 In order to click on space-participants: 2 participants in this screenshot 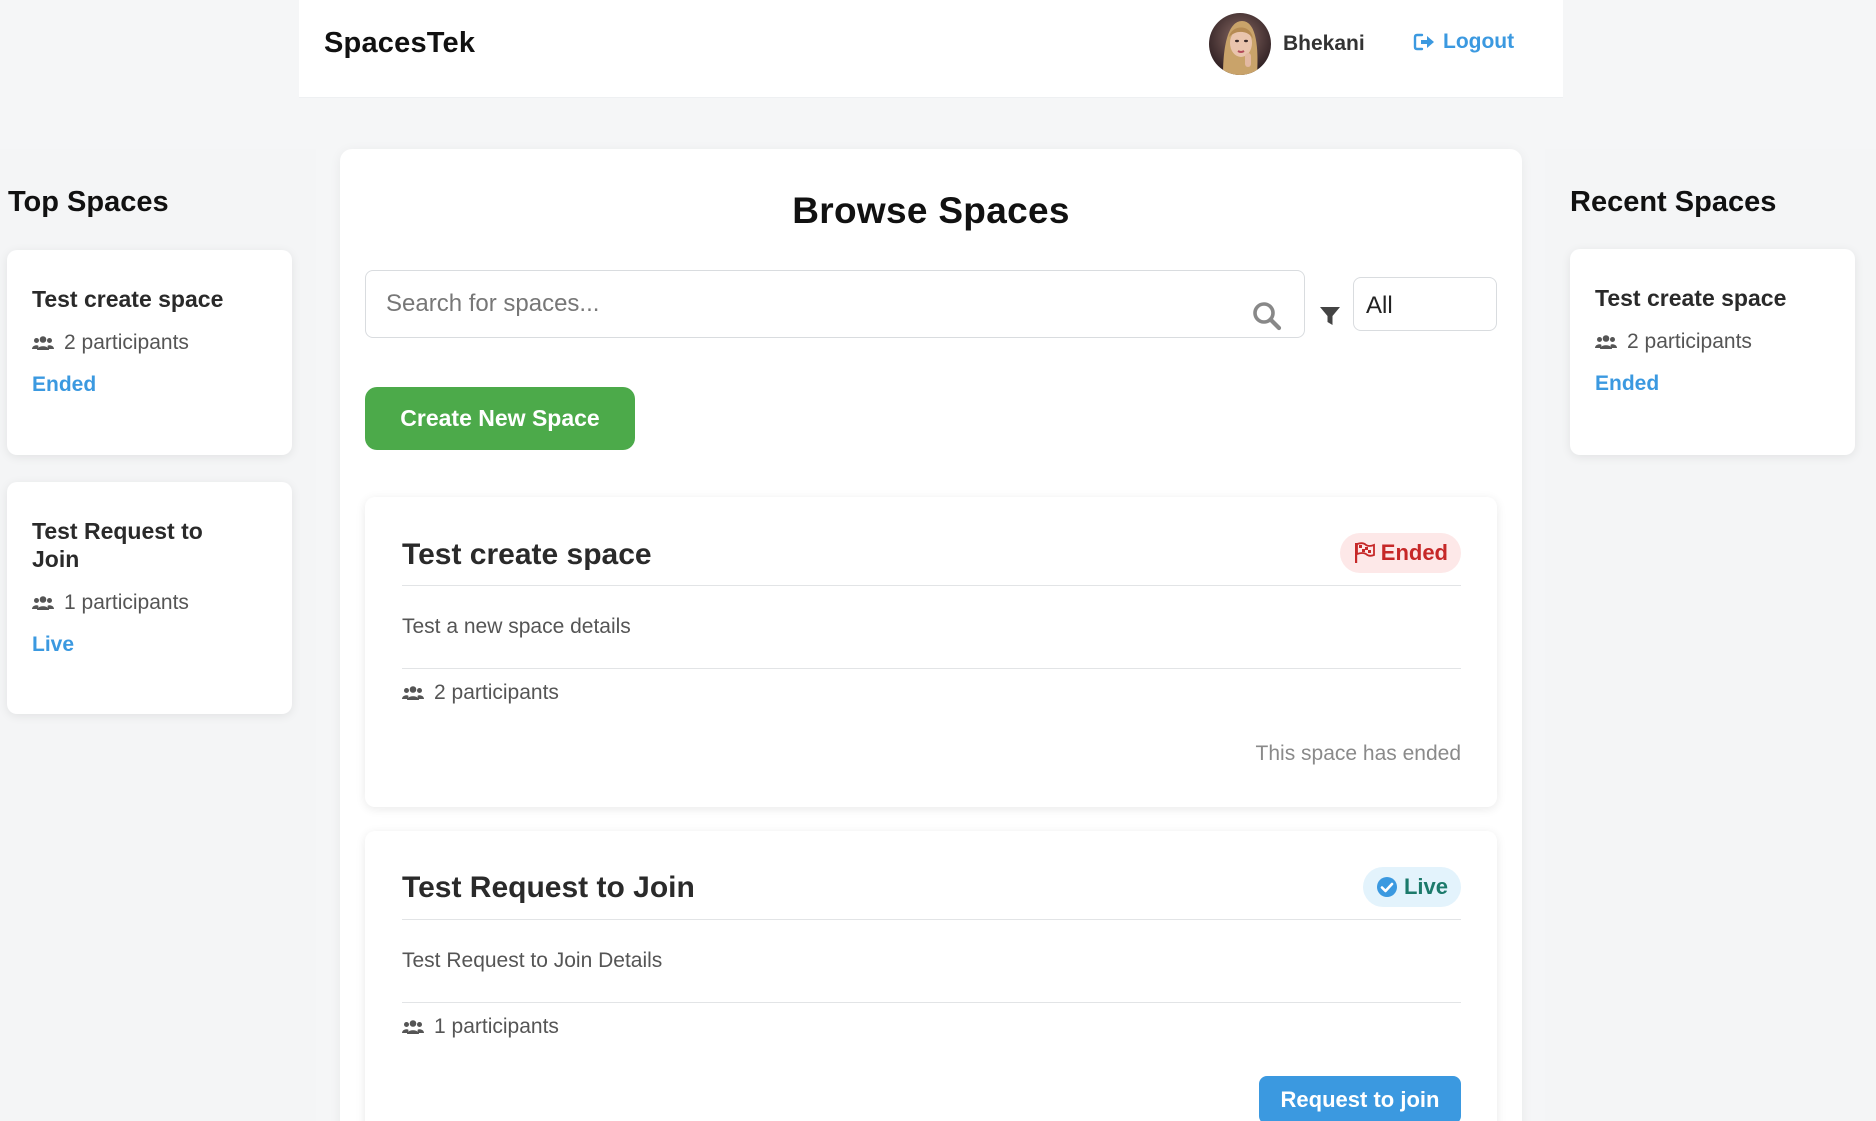, I will do `click(480, 693)`.